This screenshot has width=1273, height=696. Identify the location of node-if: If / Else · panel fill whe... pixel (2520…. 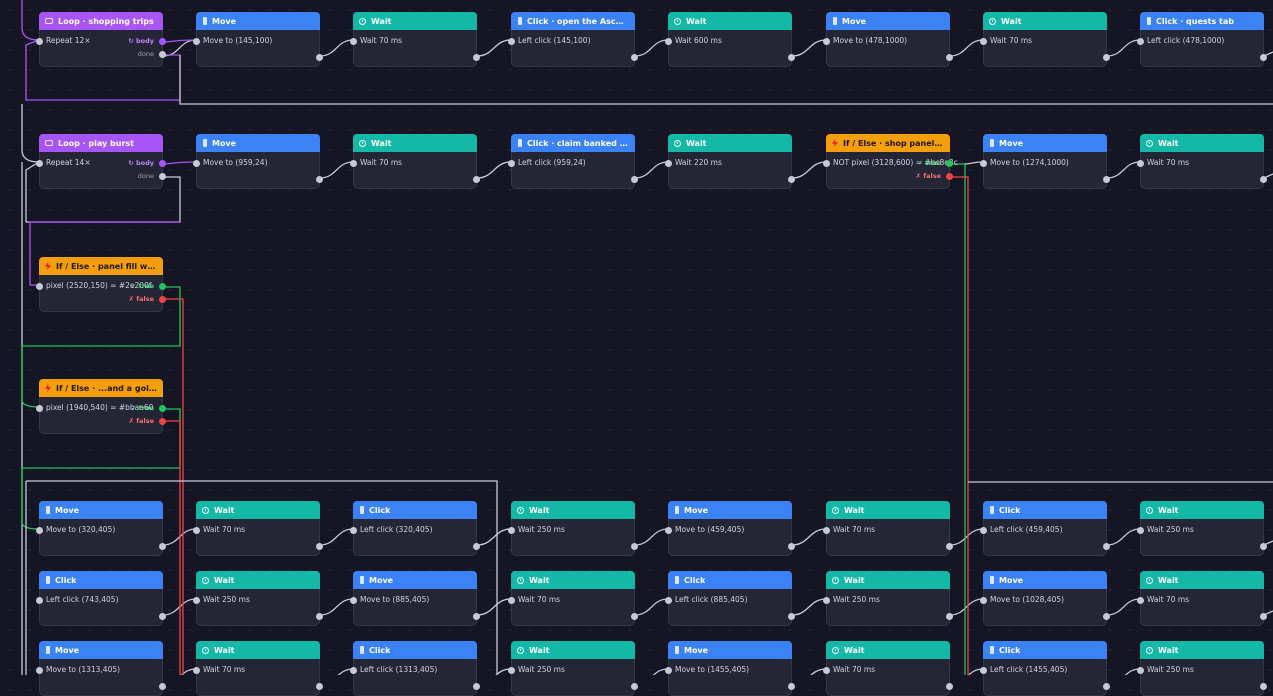
(101, 284).